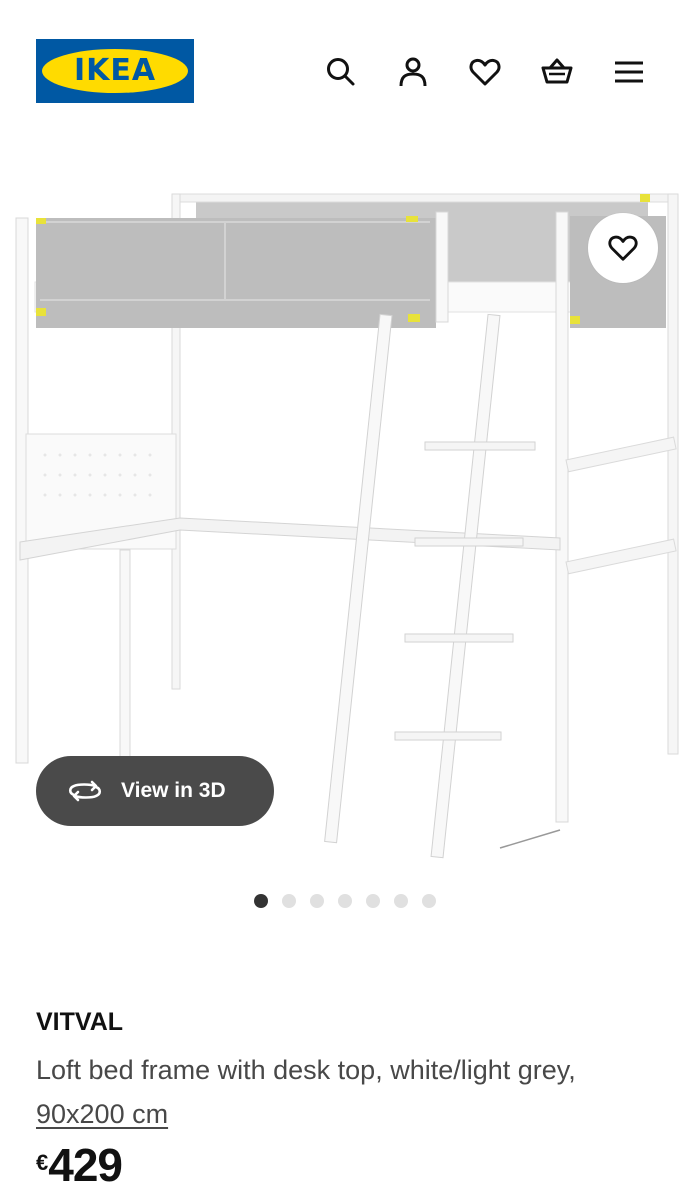 This screenshot has width=695, height=1200. I want to click on user-icon, so click(413, 72).